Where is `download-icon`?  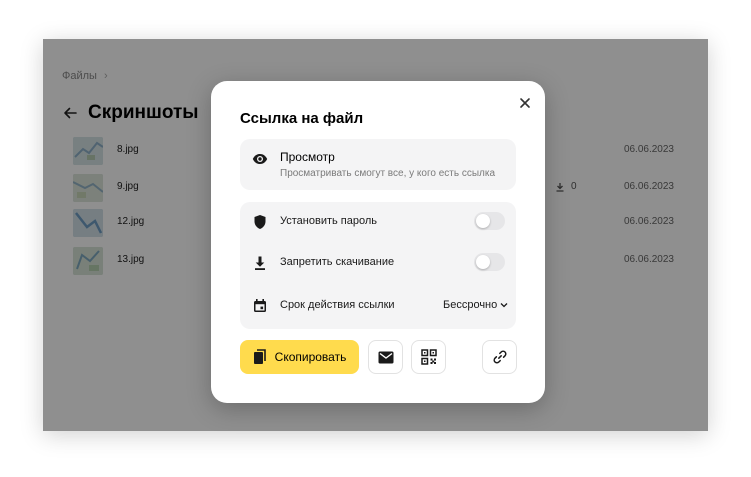 download-icon is located at coordinates (260, 263).